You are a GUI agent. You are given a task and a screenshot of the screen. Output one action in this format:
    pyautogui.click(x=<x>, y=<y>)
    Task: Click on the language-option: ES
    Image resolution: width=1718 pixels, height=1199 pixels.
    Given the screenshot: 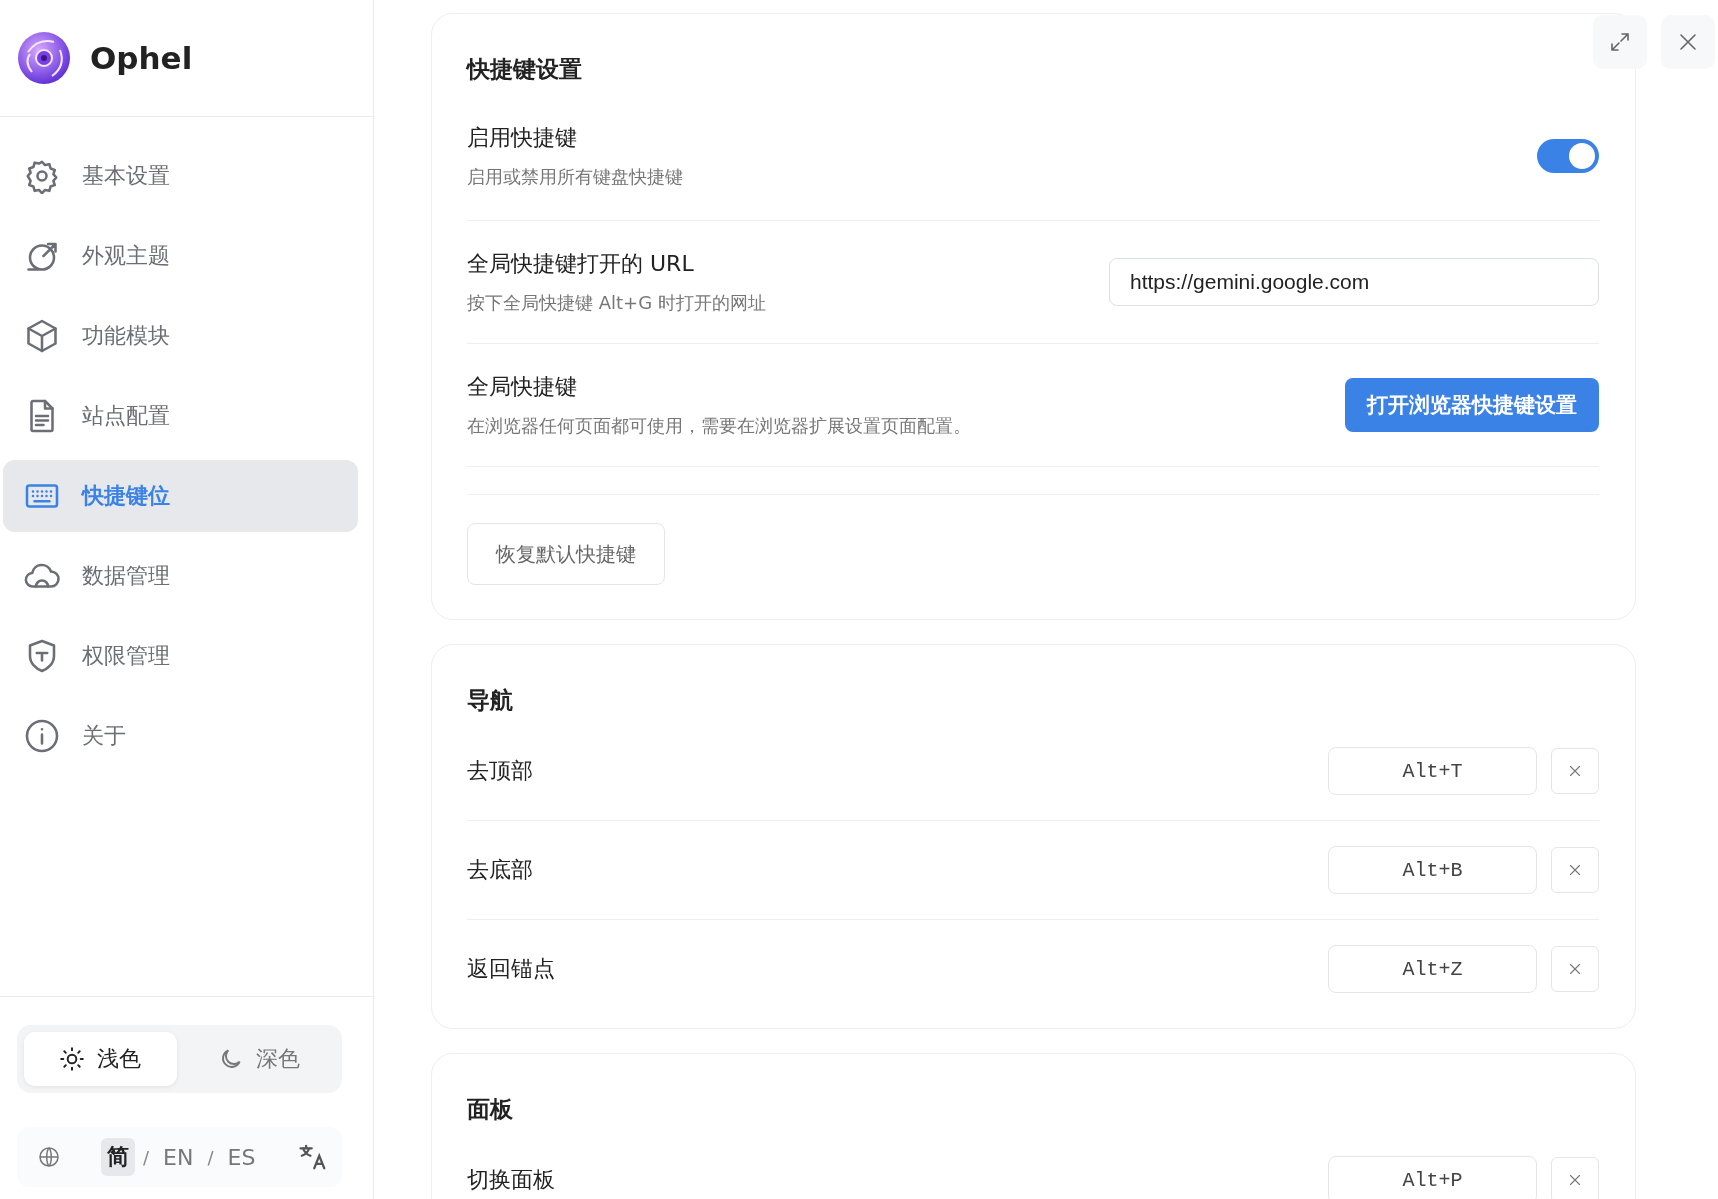 What is the action you would take?
    pyautogui.click(x=241, y=1157)
    